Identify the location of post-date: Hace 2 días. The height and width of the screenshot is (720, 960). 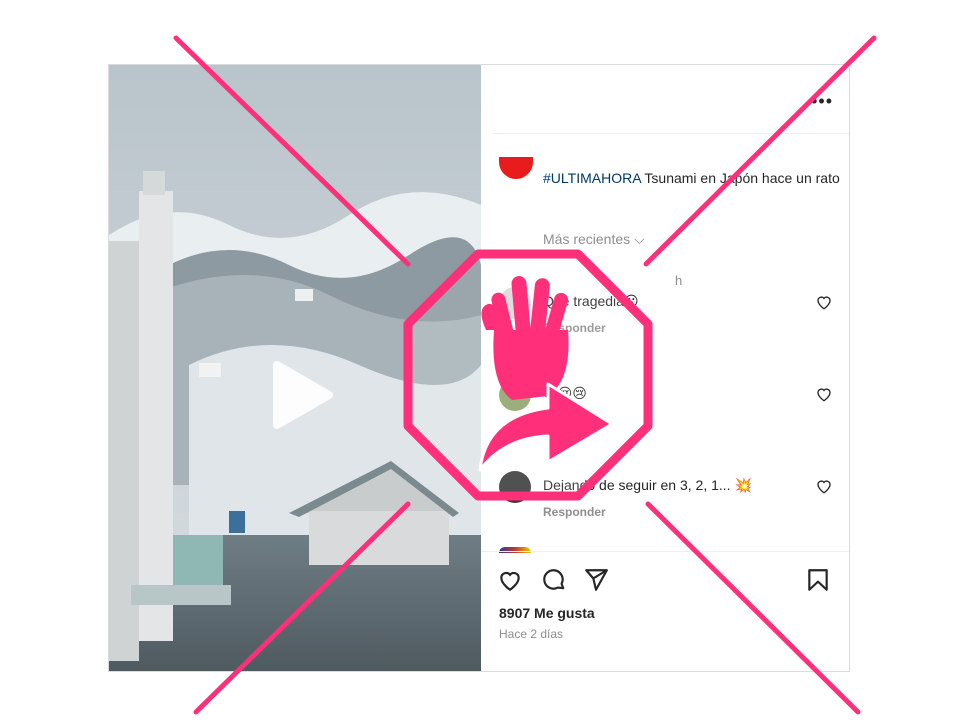
(531, 634).